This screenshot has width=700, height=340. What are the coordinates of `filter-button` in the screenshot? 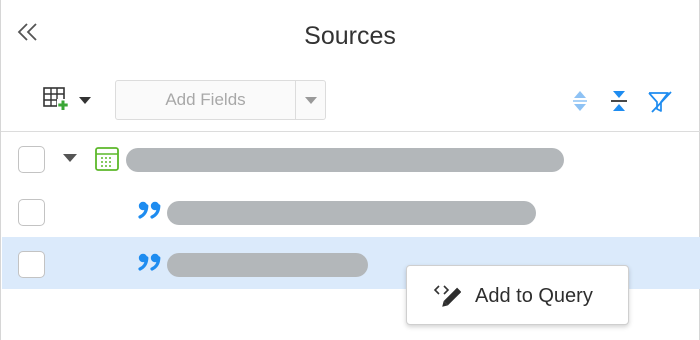 It's located at (659, 101).